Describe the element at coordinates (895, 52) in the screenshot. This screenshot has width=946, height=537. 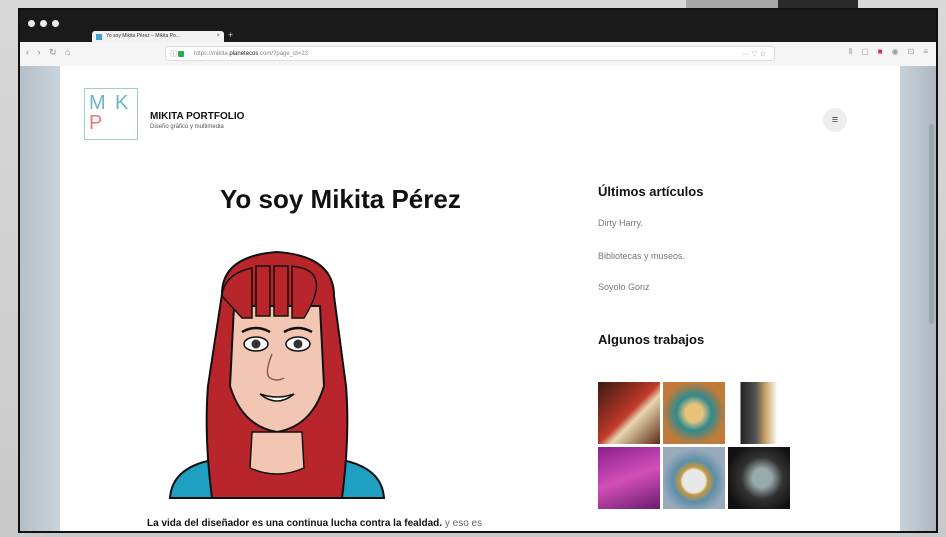
I see `extension-icon: ◉` at that location.